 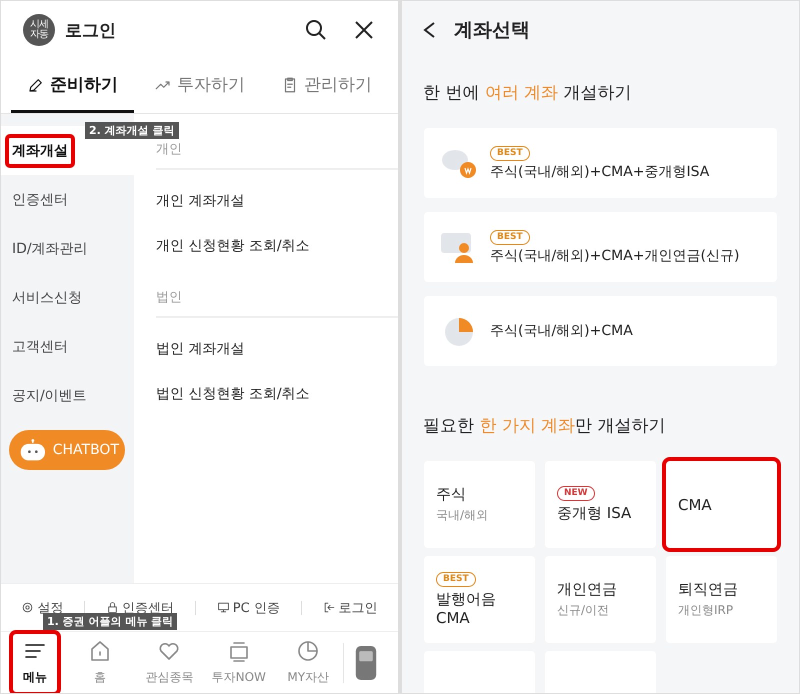 I want to click on card-subtitle: 개인형IRP, so click(x=706, y=610).